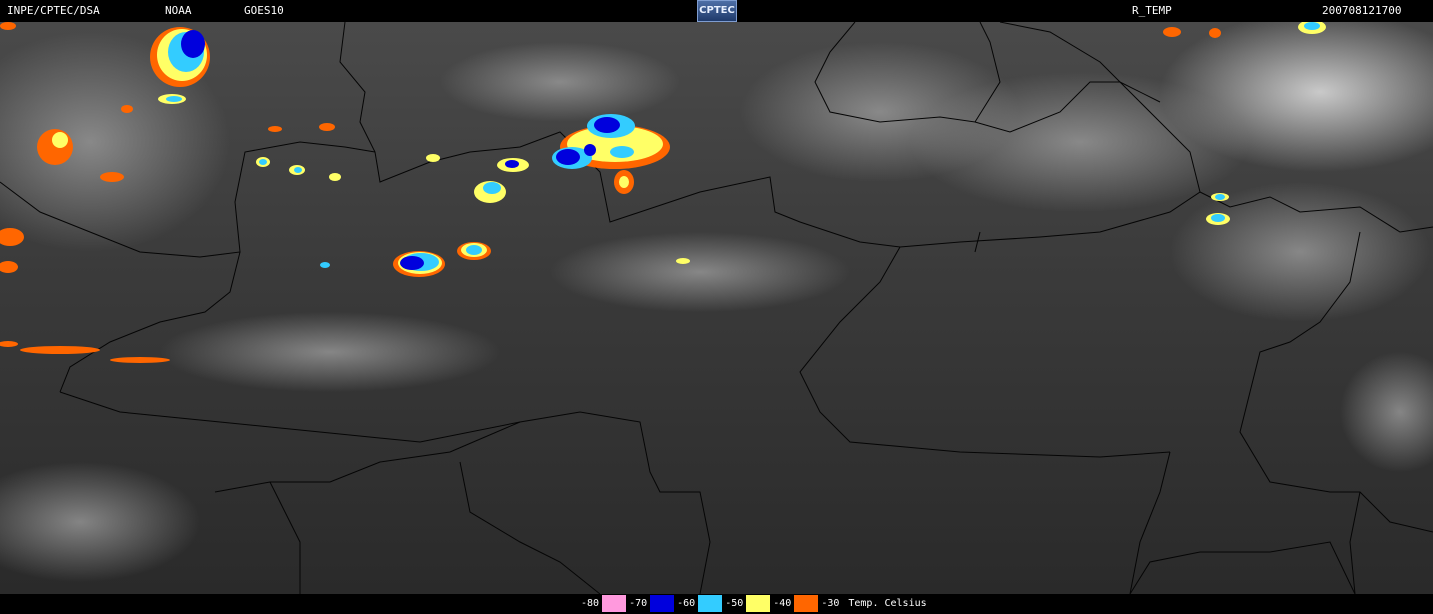 The width and height of the screenshot is (1433, 614). I want to click on legend-tick-80: -80, so click(590, 603).